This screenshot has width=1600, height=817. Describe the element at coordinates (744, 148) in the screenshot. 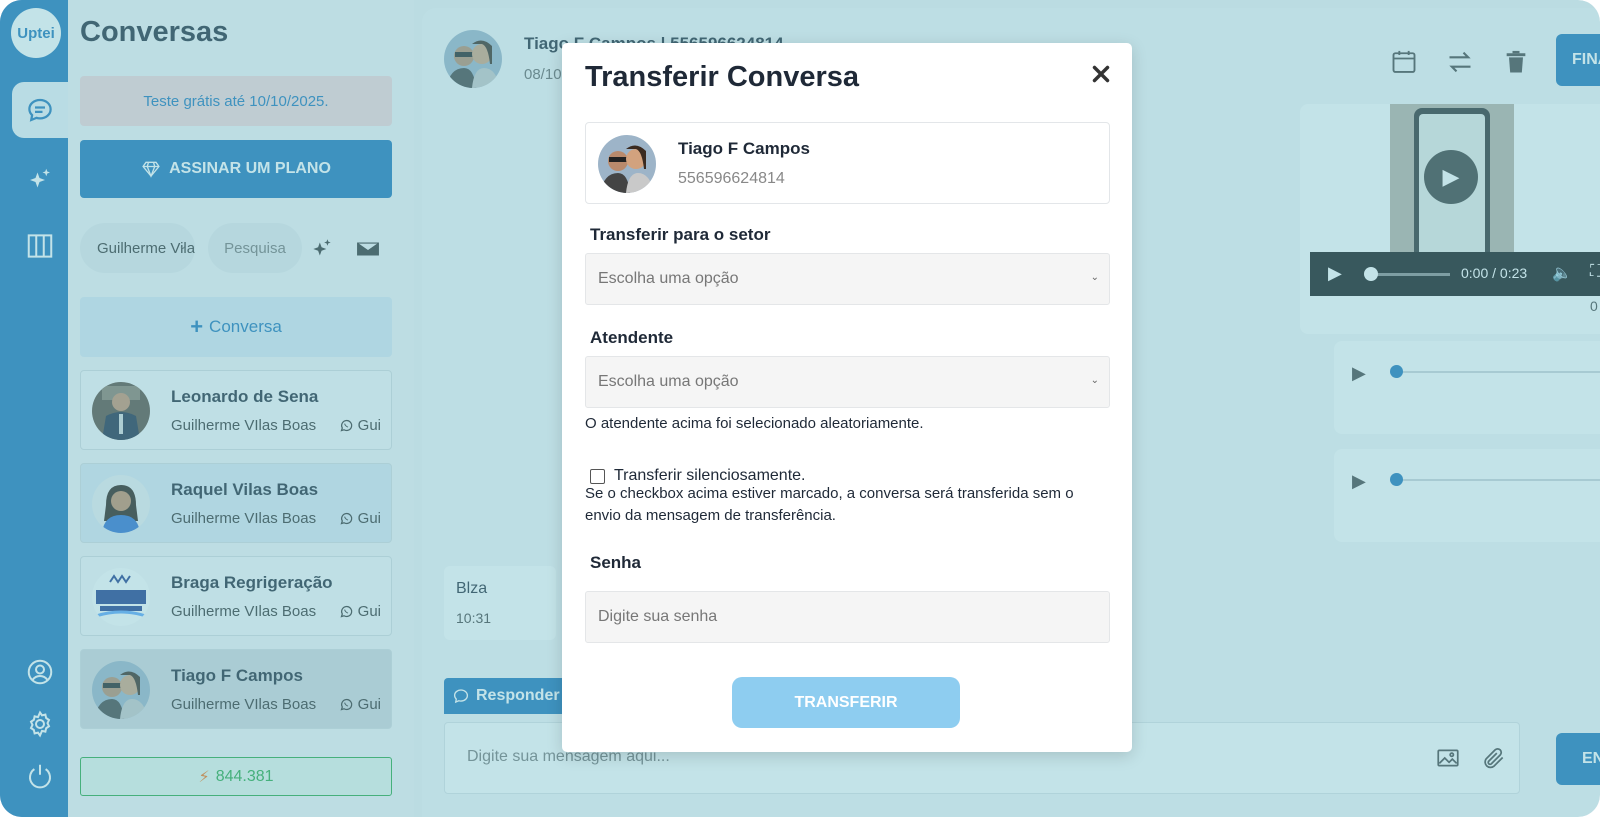

I see `contact-name: Tiago F Campos` at that location.